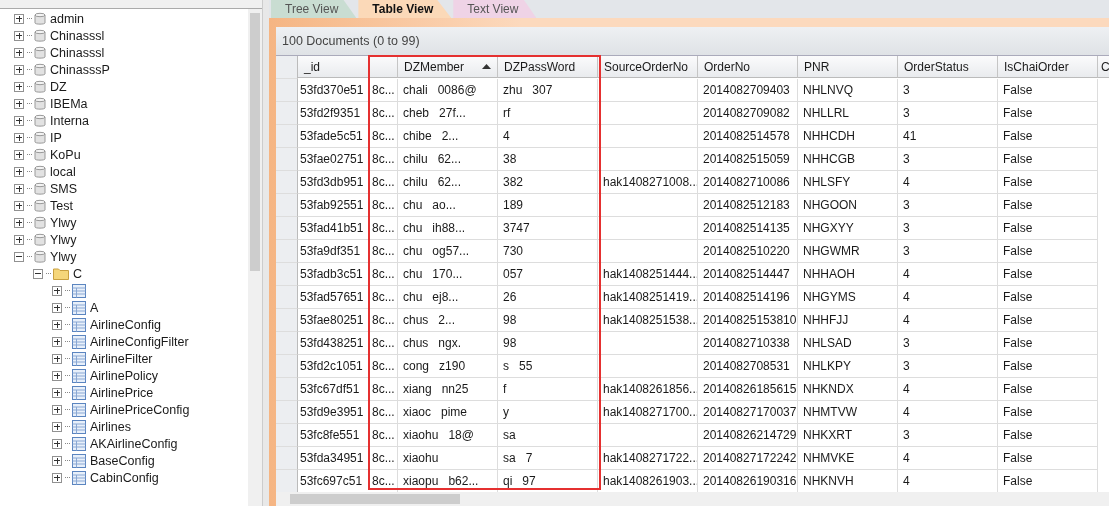 The image size is (1109, 506). Describe the element at coordinates (513, 205) in the screenshot. I see `table-cell: 189` at that location.